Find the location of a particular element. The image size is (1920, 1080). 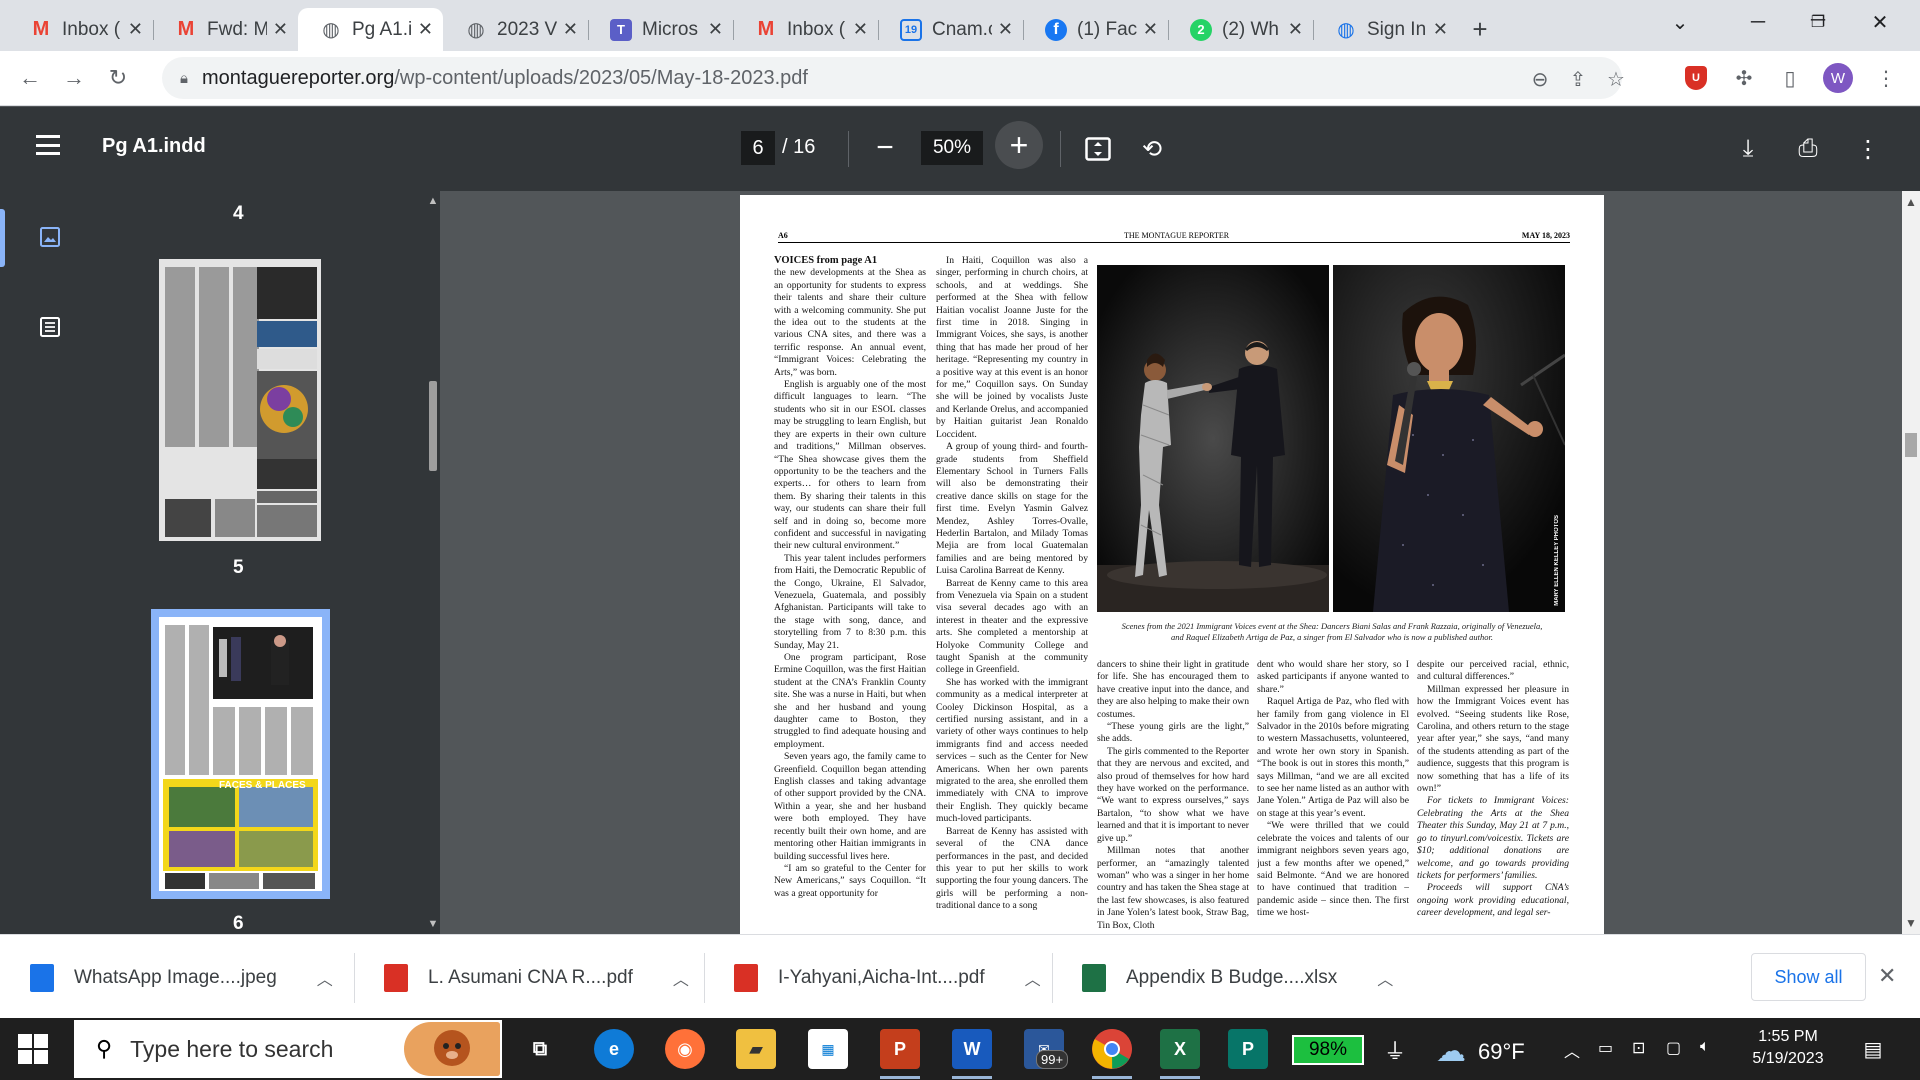

fit-page-icon is located at coordinates (1098, 149).